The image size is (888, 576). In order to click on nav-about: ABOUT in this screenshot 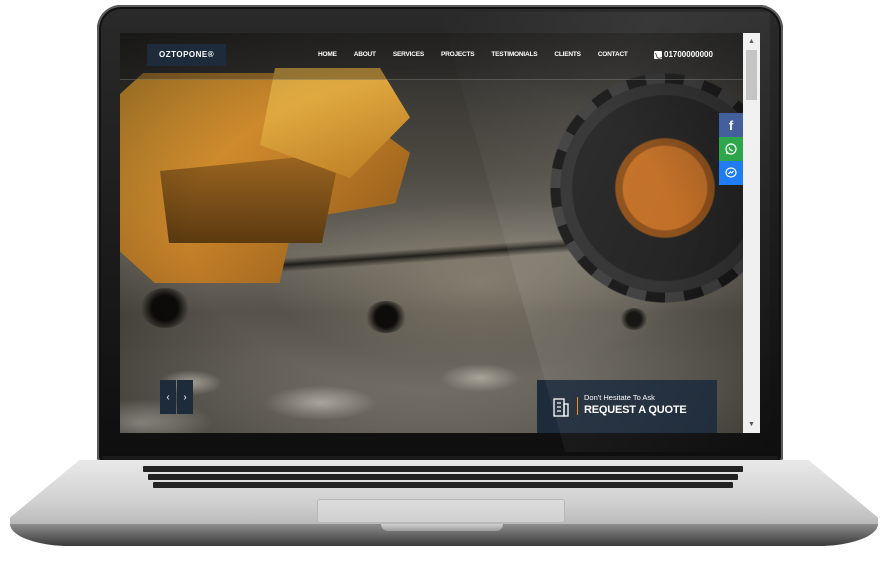, I will do `click(365, 54)`.